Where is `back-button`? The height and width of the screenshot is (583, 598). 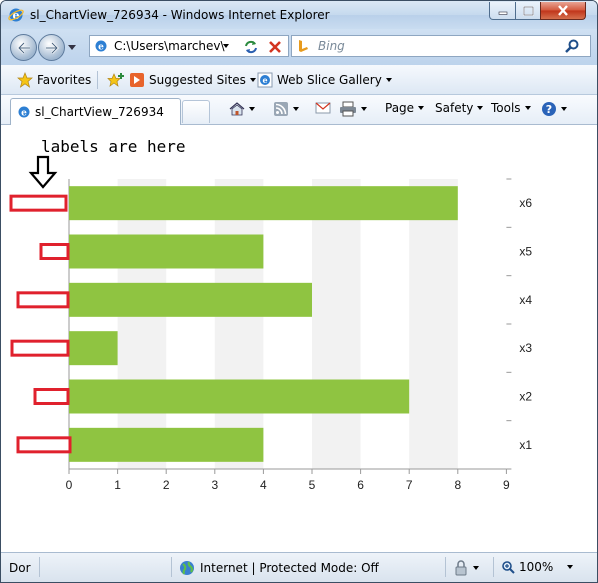
back-button is located at coordinates (23, 47).